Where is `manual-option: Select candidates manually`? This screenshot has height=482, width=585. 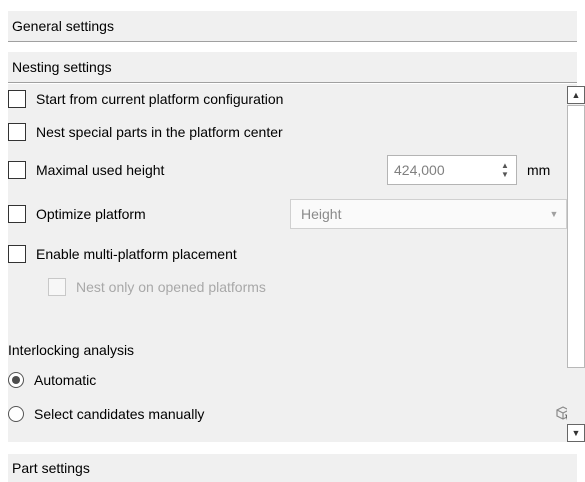 manual-option: Select candidates manually is located at coordinates (106, 414).